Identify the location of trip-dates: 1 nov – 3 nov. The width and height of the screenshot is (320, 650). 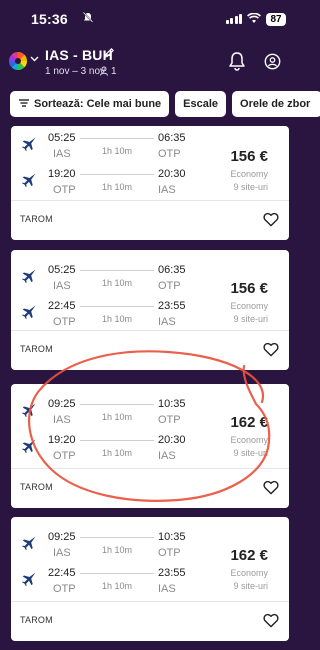
(75, 71).